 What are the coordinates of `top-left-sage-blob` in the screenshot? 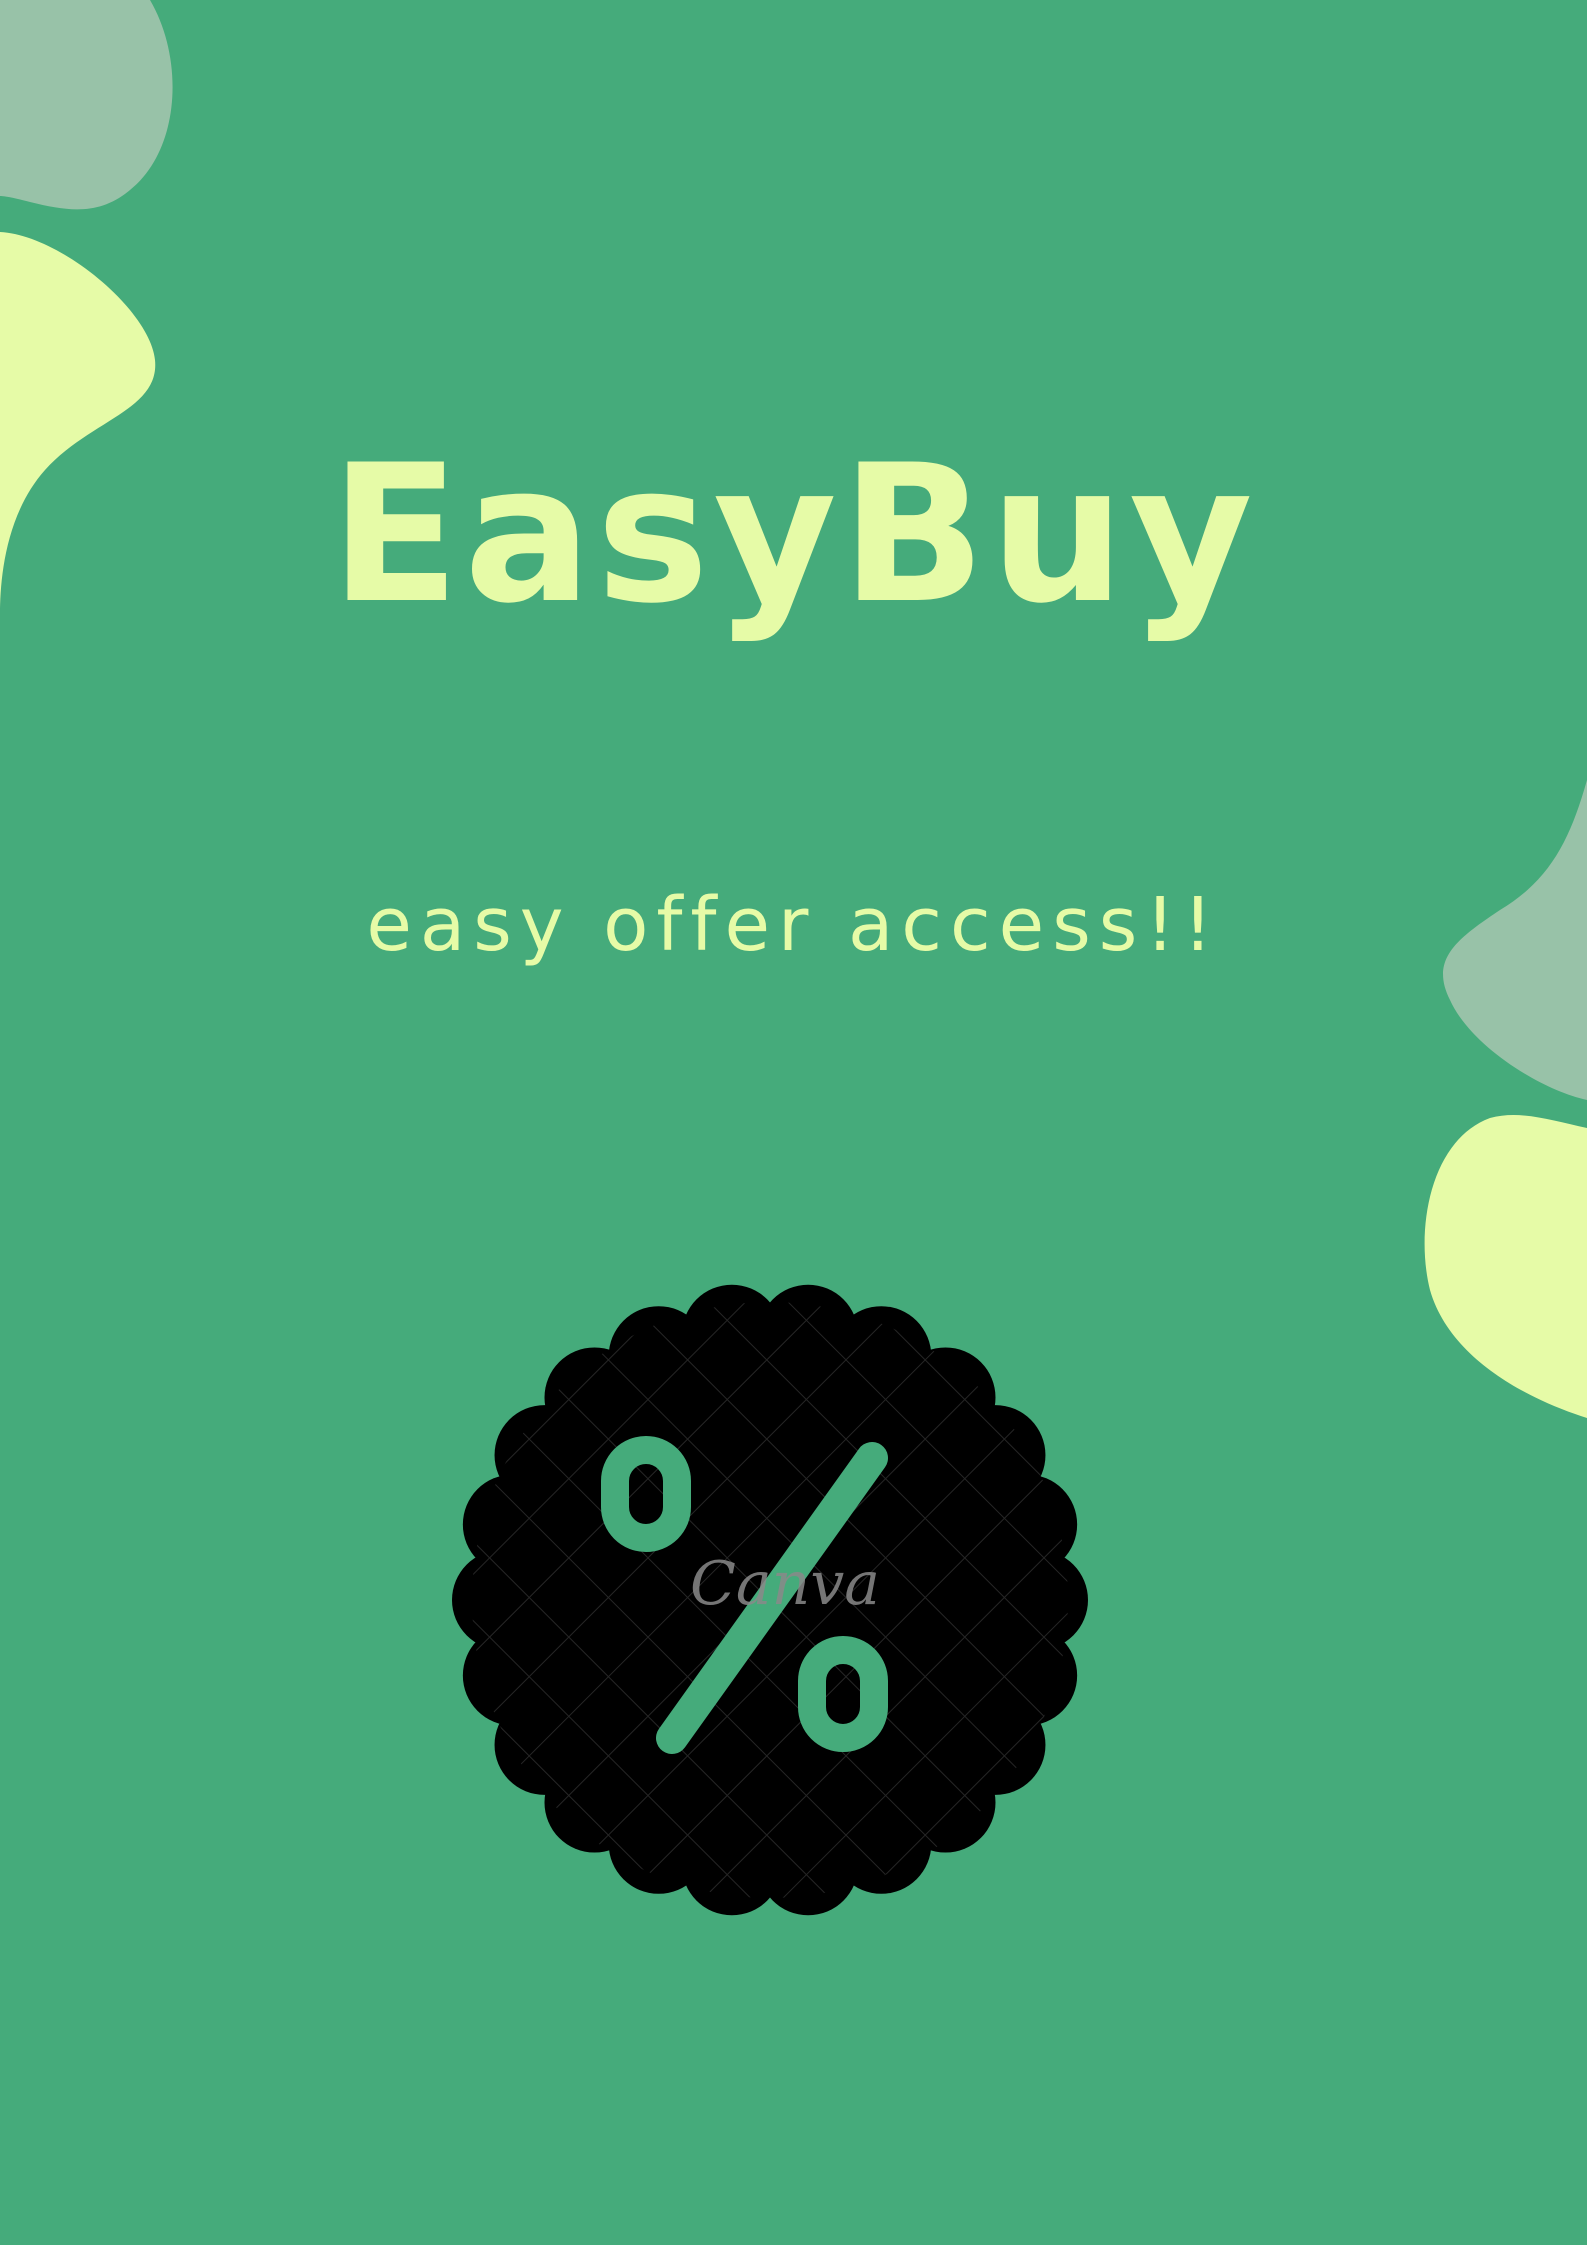 It's located at (86, 105).